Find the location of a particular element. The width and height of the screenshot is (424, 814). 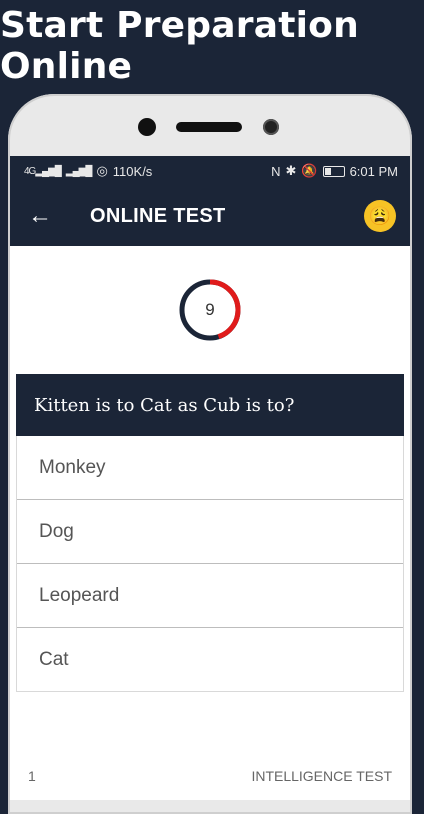

hotspot-icon: ◎ is located at coordinates (102, 170).